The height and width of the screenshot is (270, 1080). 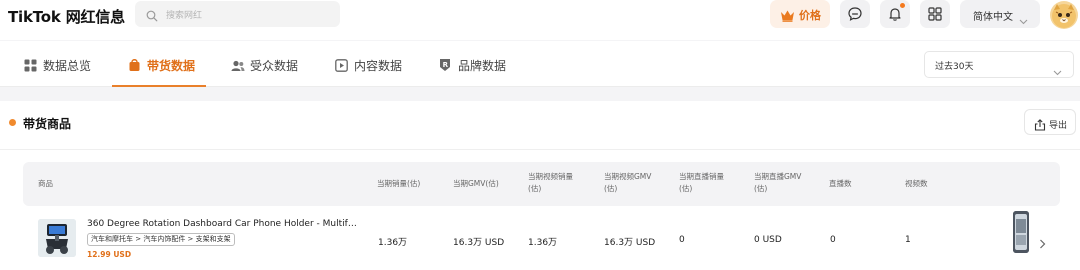 I want to click on cell-live-count: 0, so click(x=833, y=240).